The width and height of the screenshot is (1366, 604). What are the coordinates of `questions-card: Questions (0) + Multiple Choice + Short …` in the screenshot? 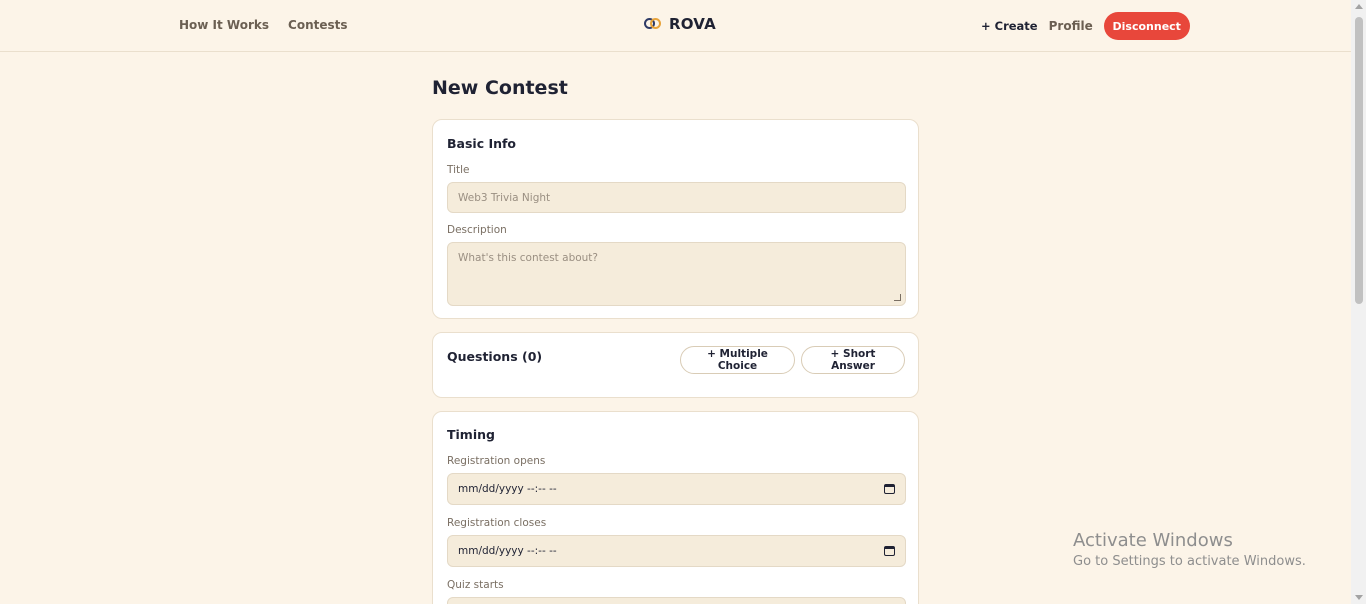 It's located at (675, 365).